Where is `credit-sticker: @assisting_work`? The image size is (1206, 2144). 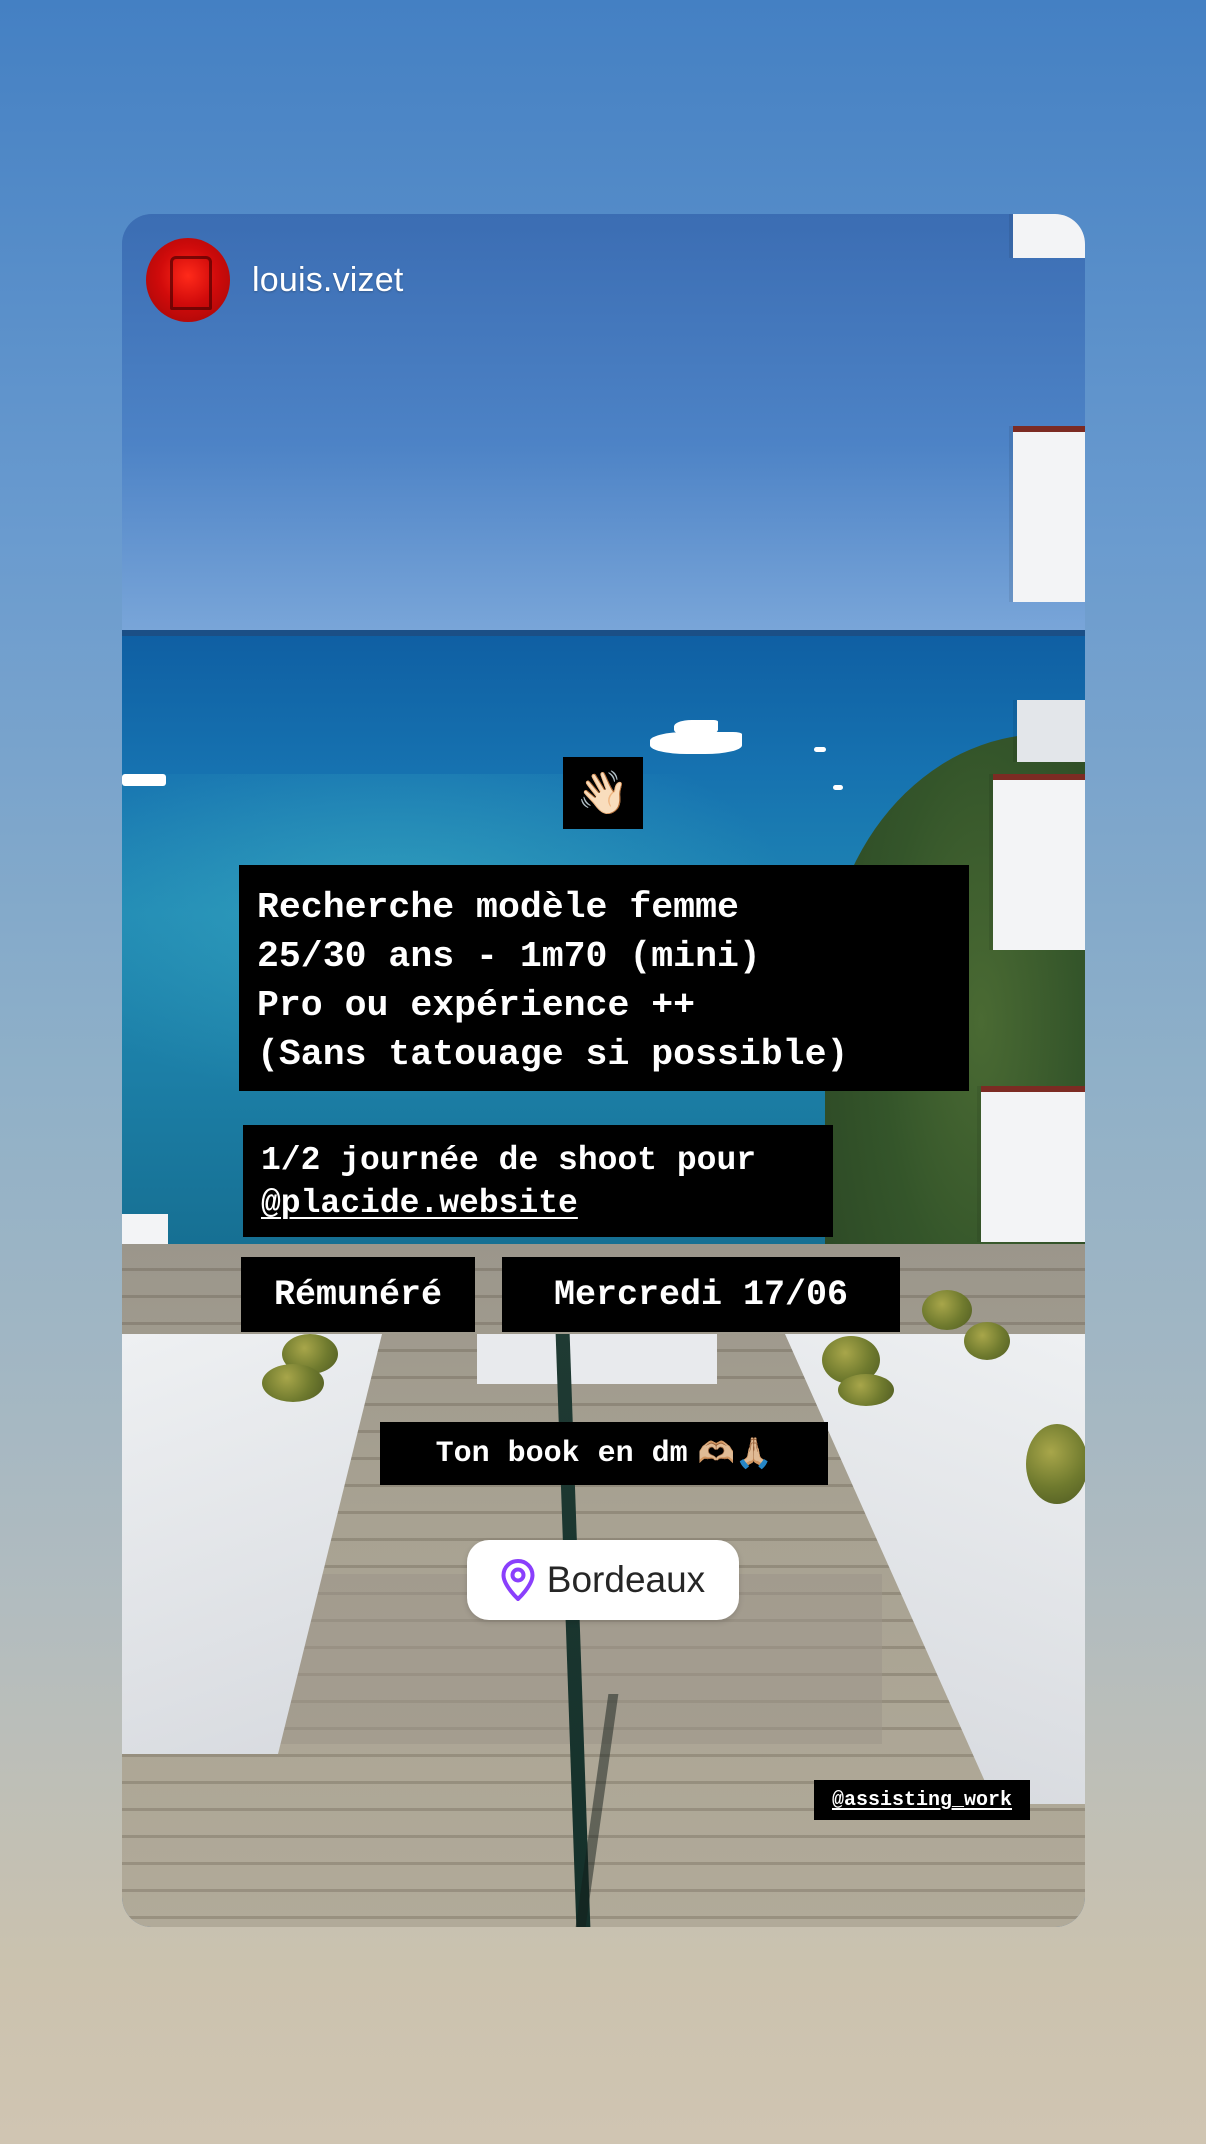 credit-sticker: @assisting_work is located at coordinates (922, 1800).